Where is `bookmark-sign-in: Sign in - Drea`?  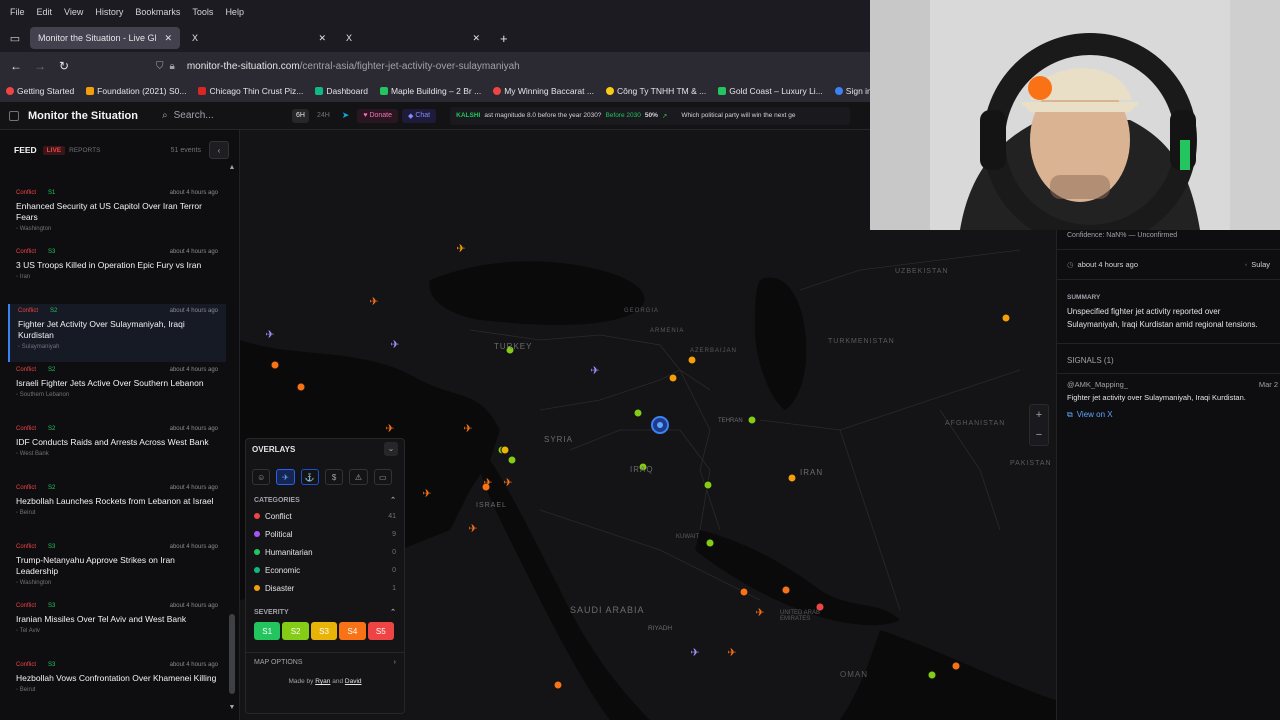 bookmark-sign-in: Sign in - Drea is located at coordinates (852, 91).